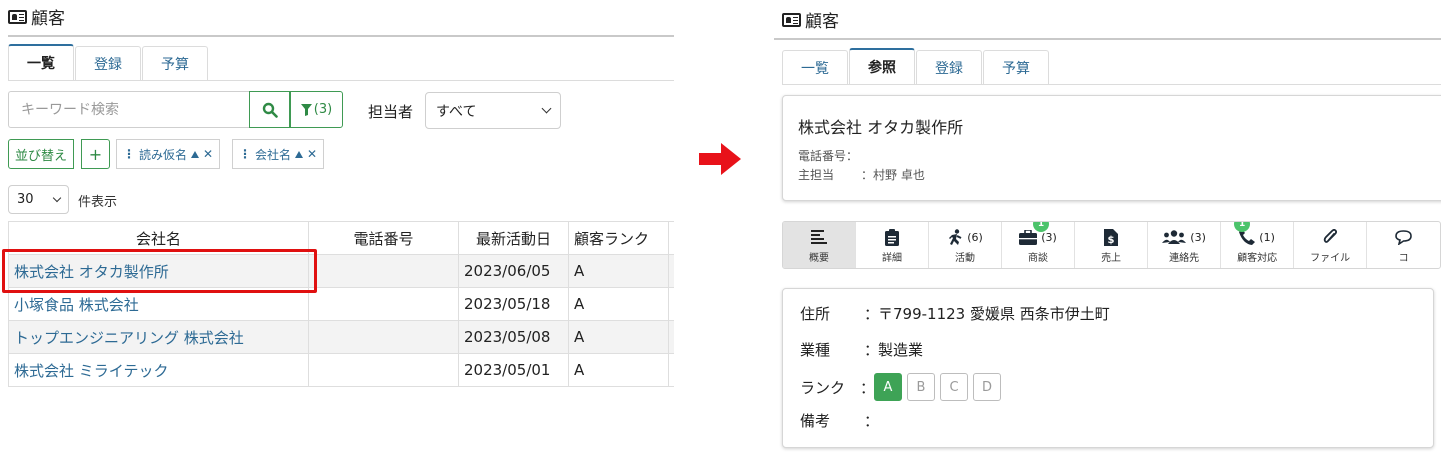  What do you see at coordinates (903, 387) in the screenshot?
I see `rank-row: ランク ： A B C D` at bounding box center [903, 387].